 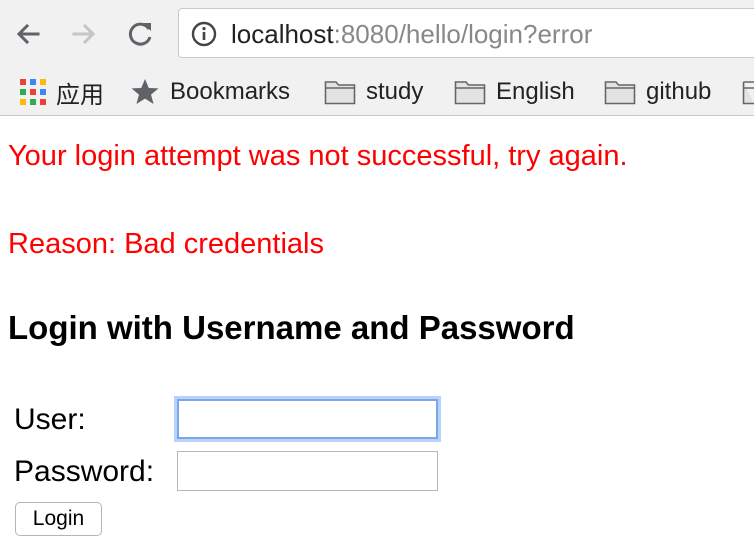 I want to click on bookmark-folder-english: English, so click(x=514, y=92).